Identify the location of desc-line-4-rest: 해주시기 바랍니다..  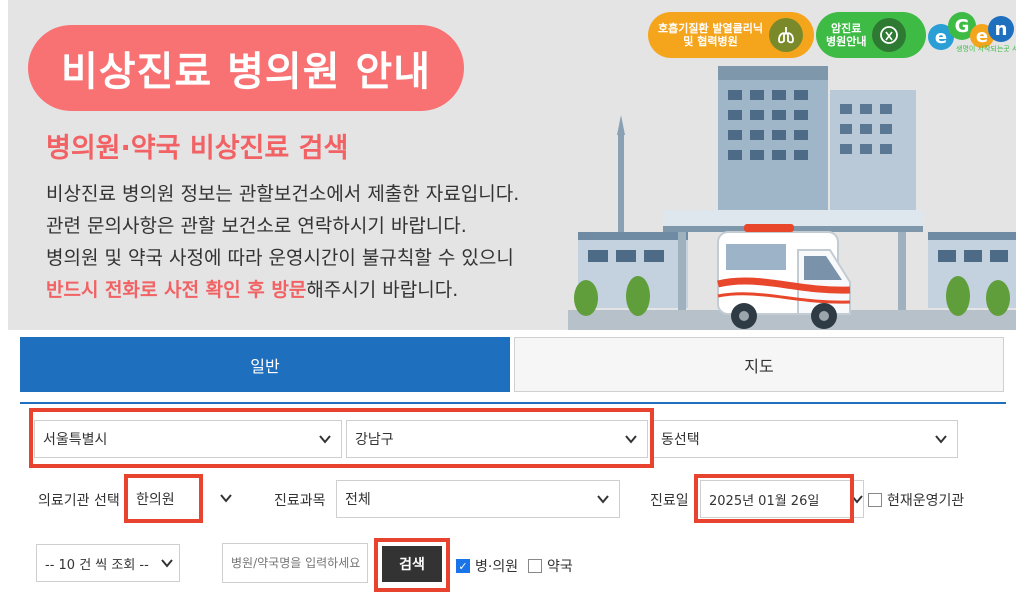
(382, 290).